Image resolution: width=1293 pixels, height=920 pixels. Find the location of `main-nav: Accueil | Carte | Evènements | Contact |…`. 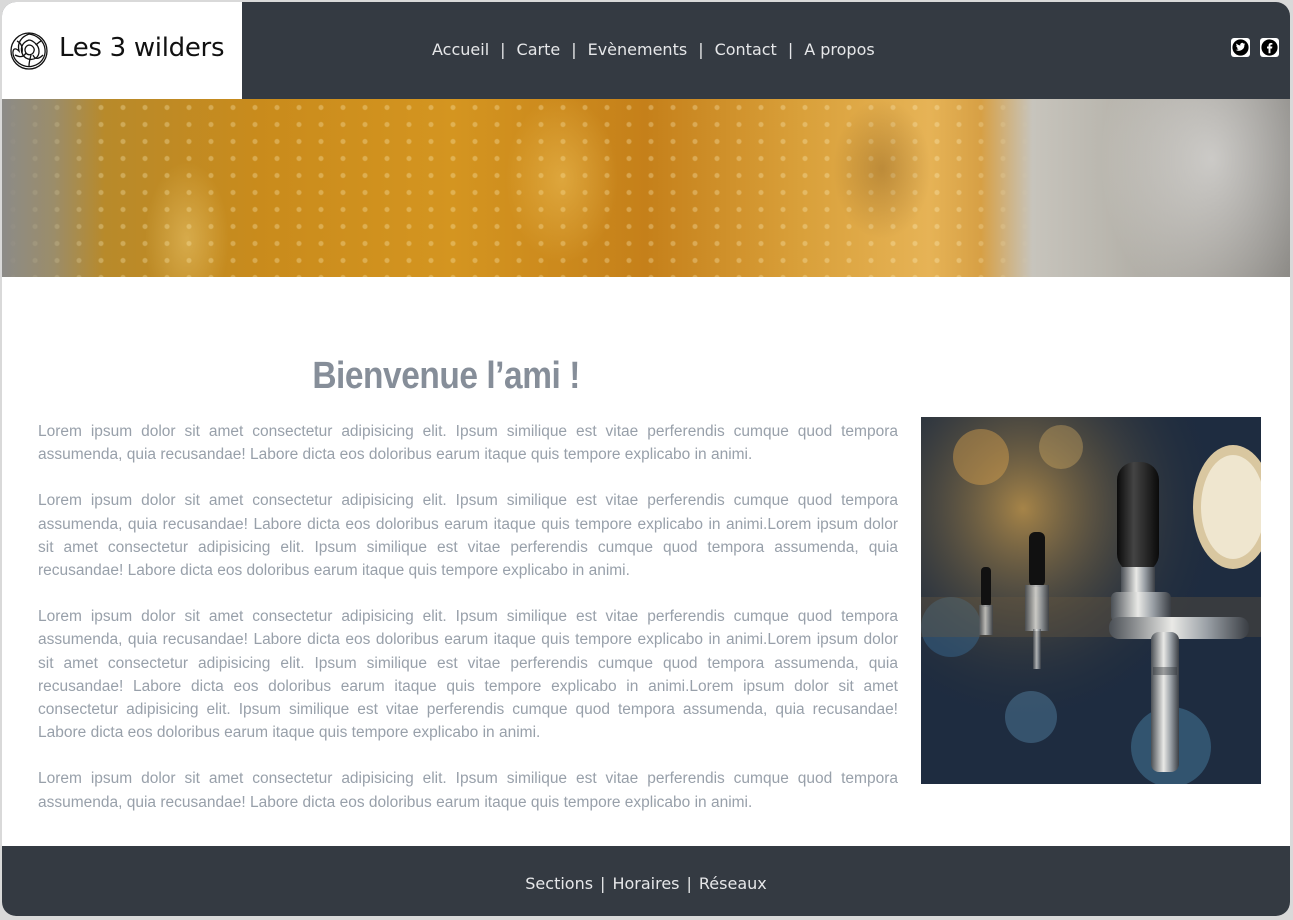

main-nav: Accueil | Carte | Evènements | Contact |… is located at coordinates (653, 49).